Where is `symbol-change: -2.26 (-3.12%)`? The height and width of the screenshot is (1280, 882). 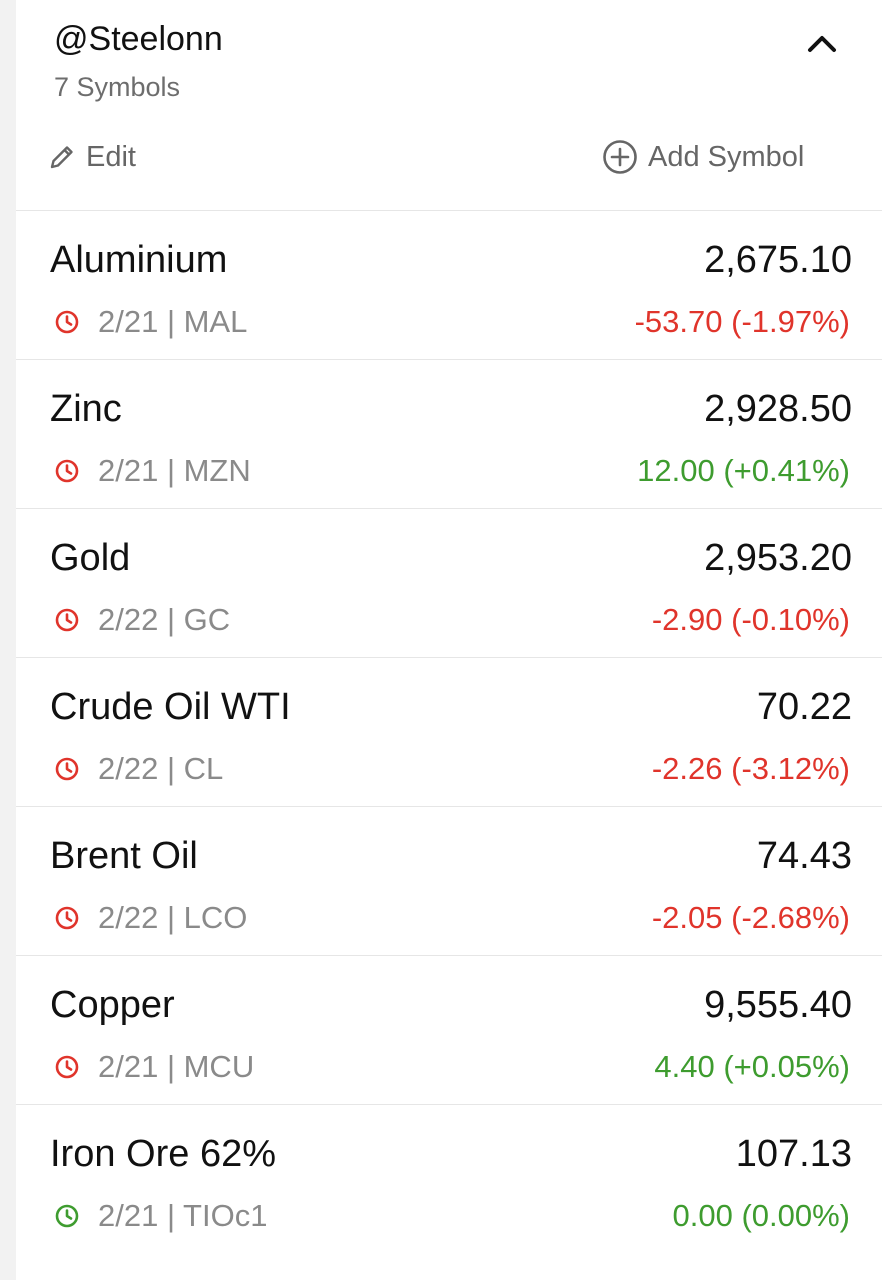
symbol-change: -2.26 (-3.12%) is located at coordinates (750, 768).